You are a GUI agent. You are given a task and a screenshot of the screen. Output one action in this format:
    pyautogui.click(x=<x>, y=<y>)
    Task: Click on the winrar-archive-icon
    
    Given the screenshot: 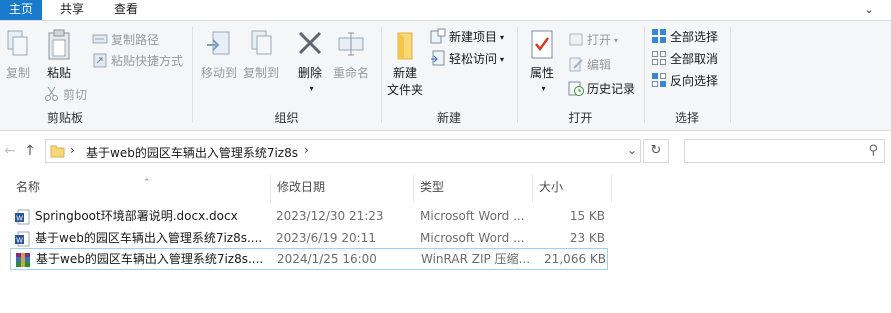 What is the action you would take?
    pyautogui.click(x=23, y=260)
    